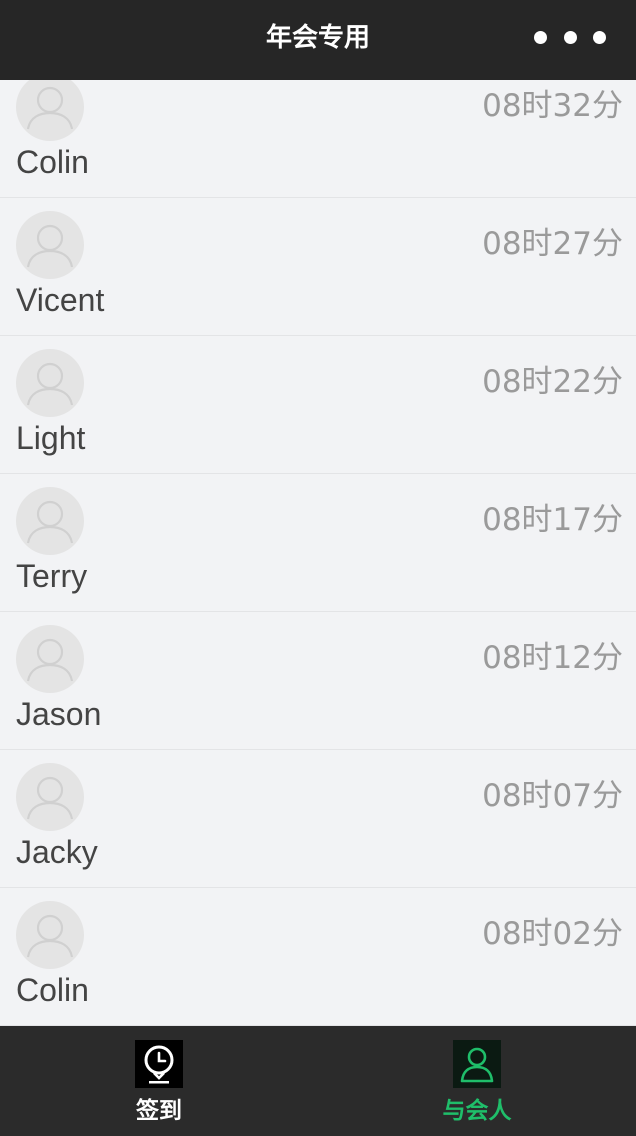  I want to click on attendee-row: Colin 08时32分, so click(318, 139).